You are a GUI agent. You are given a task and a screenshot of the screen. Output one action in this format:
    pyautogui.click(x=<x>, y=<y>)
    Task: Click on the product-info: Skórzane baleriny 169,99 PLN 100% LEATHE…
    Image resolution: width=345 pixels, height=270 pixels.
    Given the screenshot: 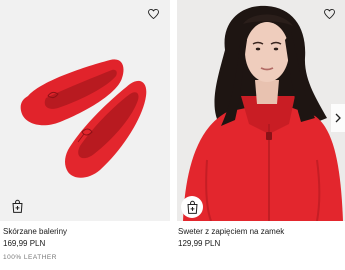 What is the action you would take?
    pyautogui.click(x=85, y=241)
    